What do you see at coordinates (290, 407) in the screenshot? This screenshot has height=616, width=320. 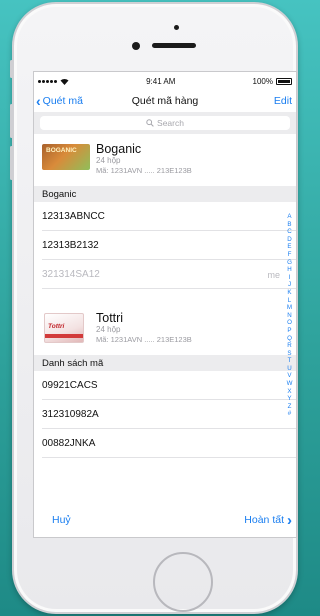 I see `index-letter: Z` at bounding box center [290, 407].